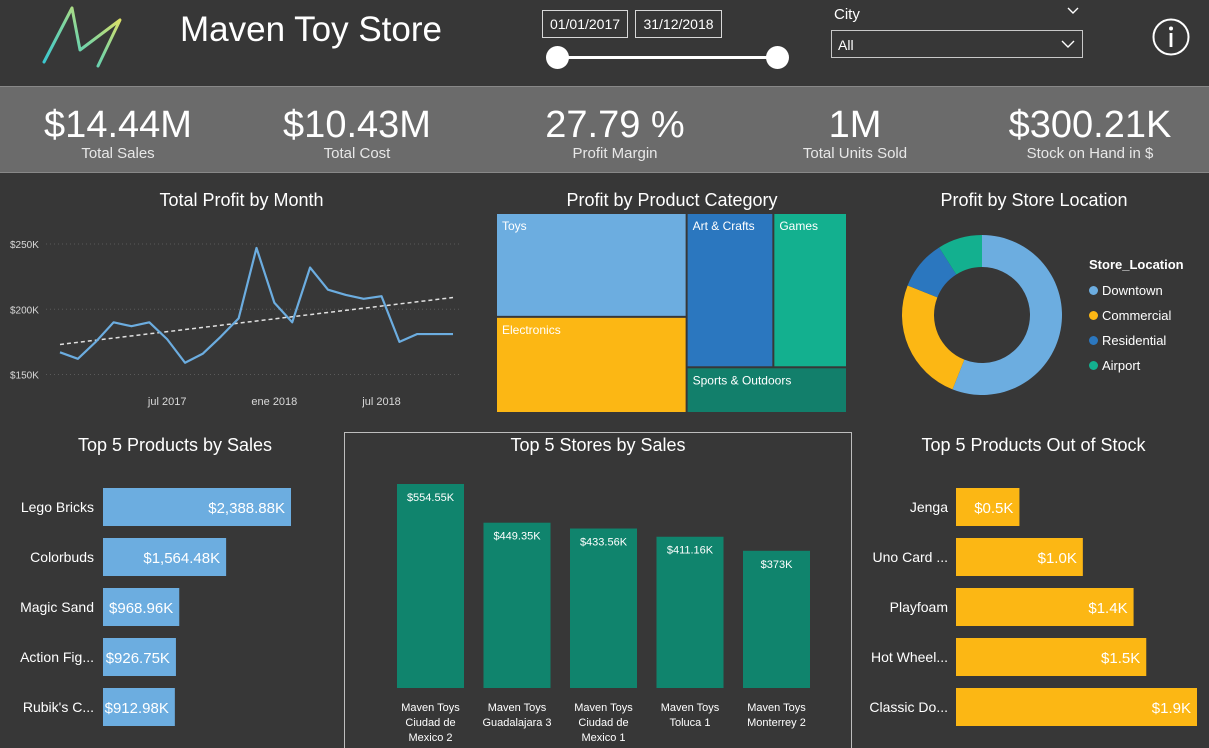 The height and width of the screenshot is (748, 1209). I want to click on legend-item: Commercial, so click(1136, 315).